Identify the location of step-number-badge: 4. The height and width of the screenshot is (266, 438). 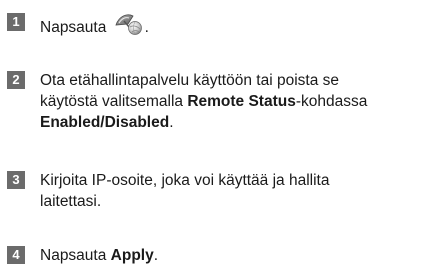
(16, 255).